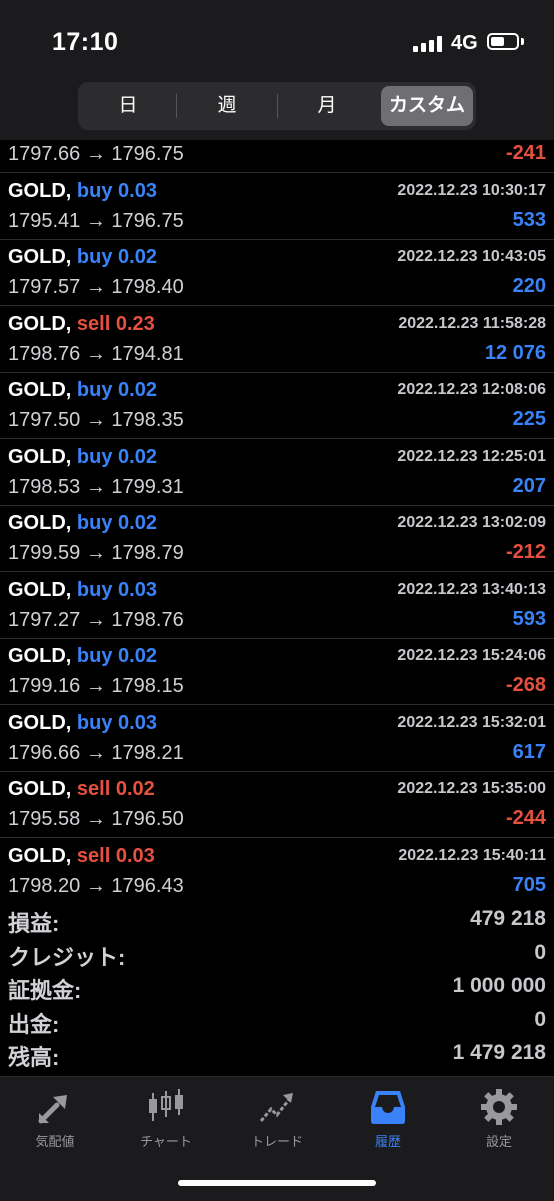 This screenshot has width=554, height=1201. I want to click on trade-prices: 1799.59 → 1798.79, so click(96, 553).